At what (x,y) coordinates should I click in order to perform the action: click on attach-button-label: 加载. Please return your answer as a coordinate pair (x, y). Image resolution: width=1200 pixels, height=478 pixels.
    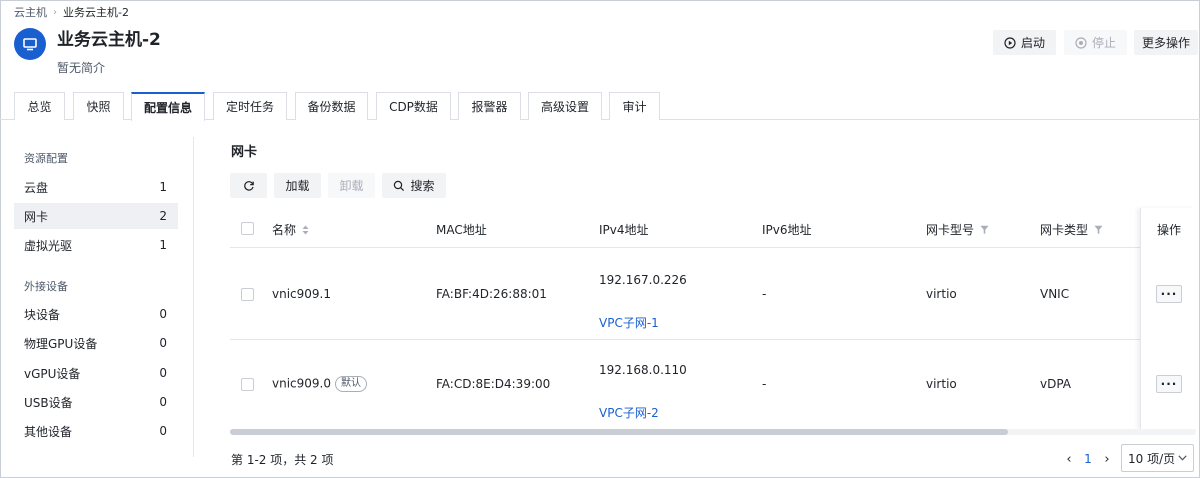
    Looking at the image, I should click on (297, 186).